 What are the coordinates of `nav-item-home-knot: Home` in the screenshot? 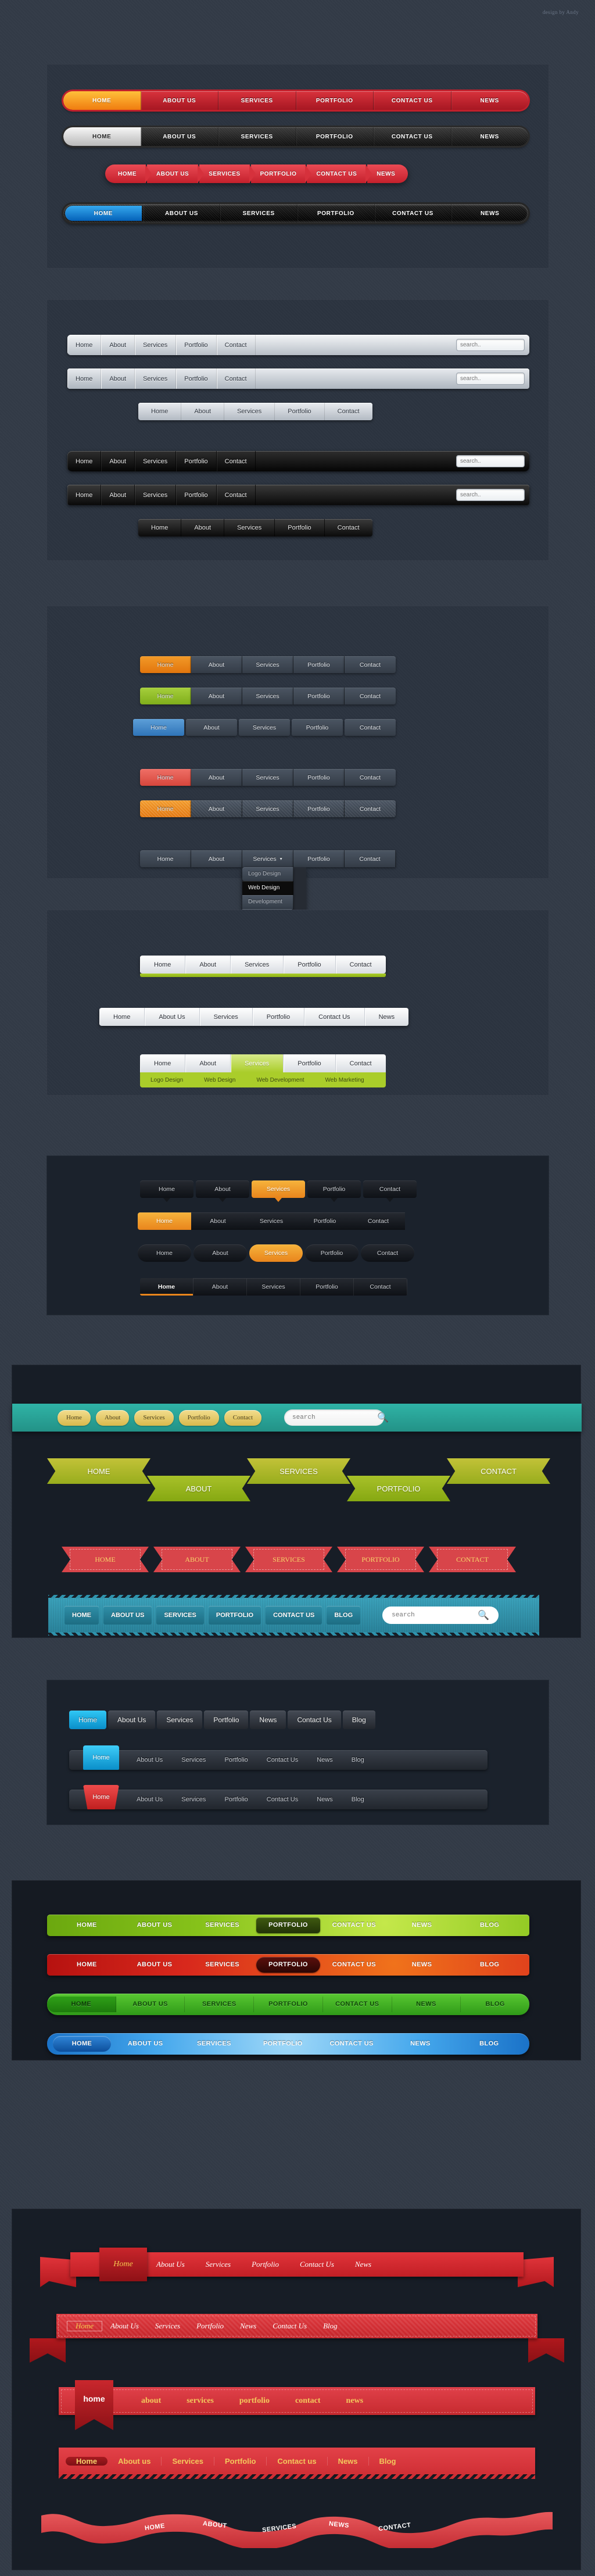 It's located at (123, 2265).